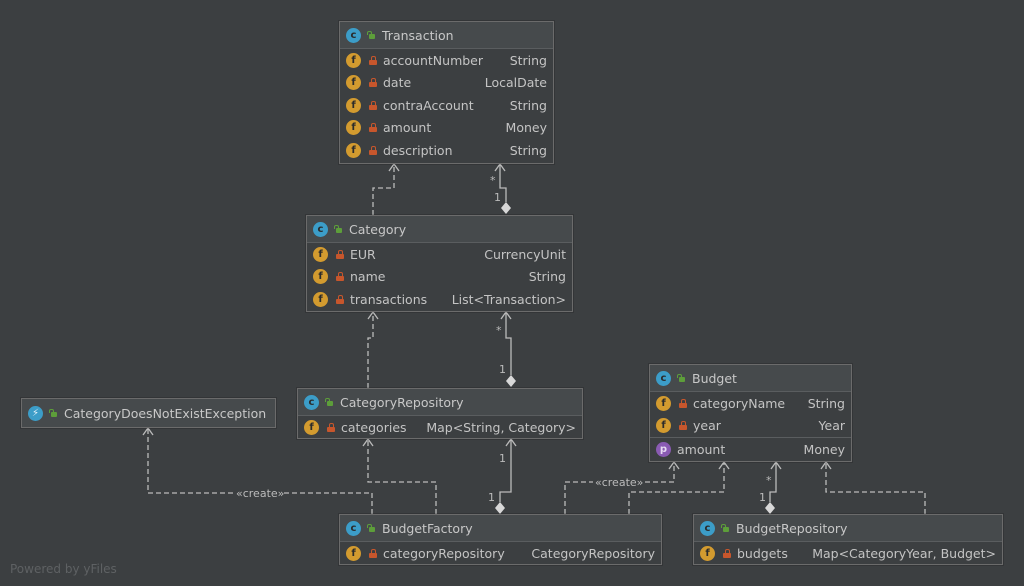  I want to click on class-name: CategoryDoesNotExistException, so click(165, 413).